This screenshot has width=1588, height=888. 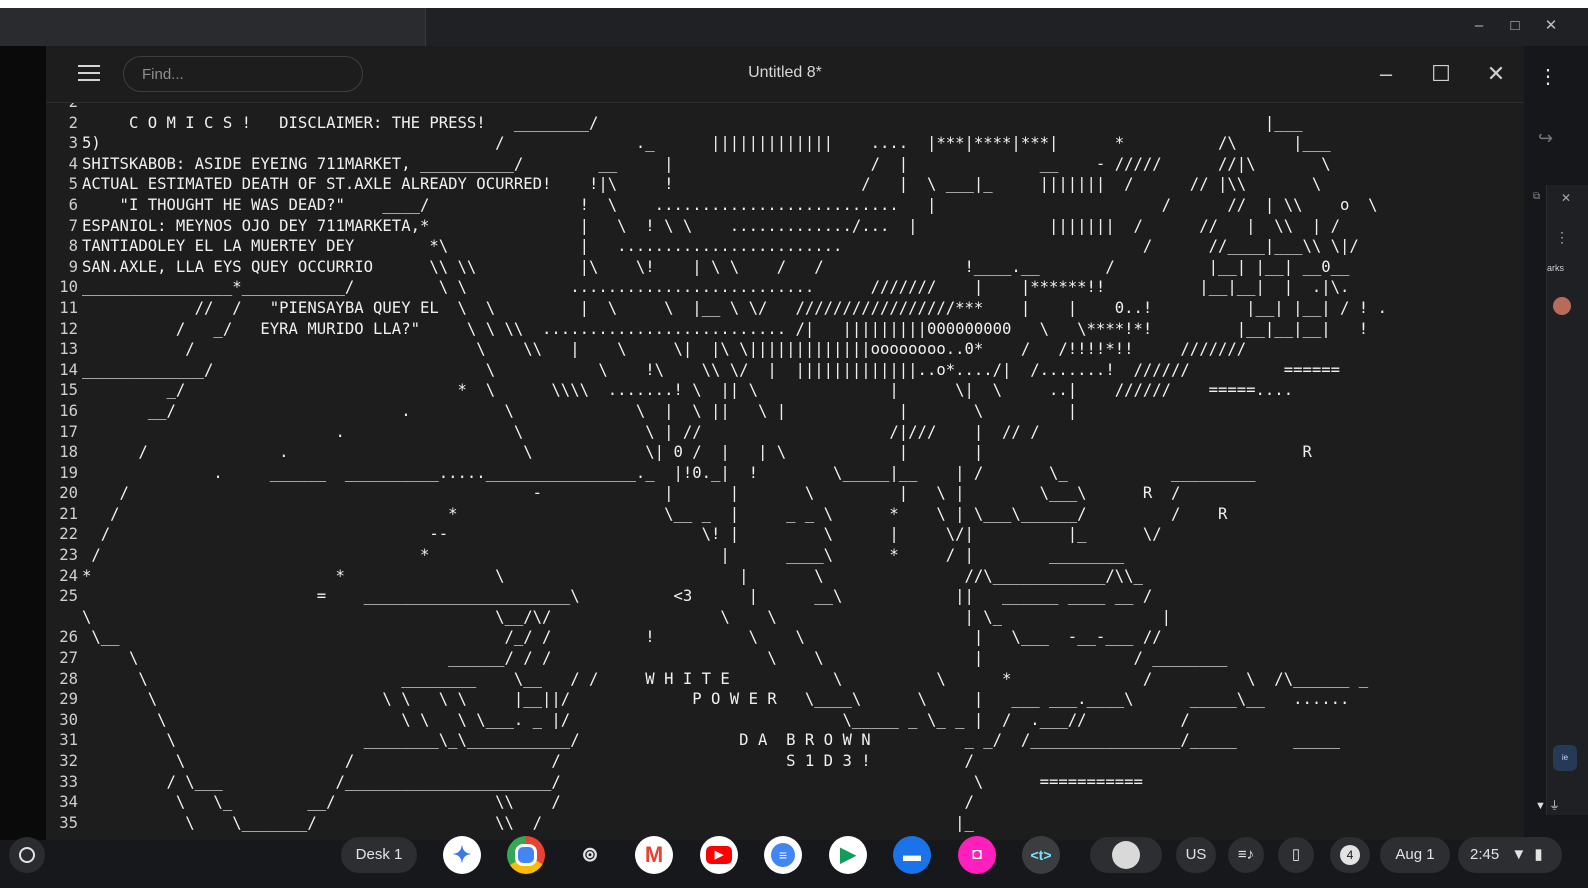 I want to click on line-number: 23, so click(x=68, y=555).